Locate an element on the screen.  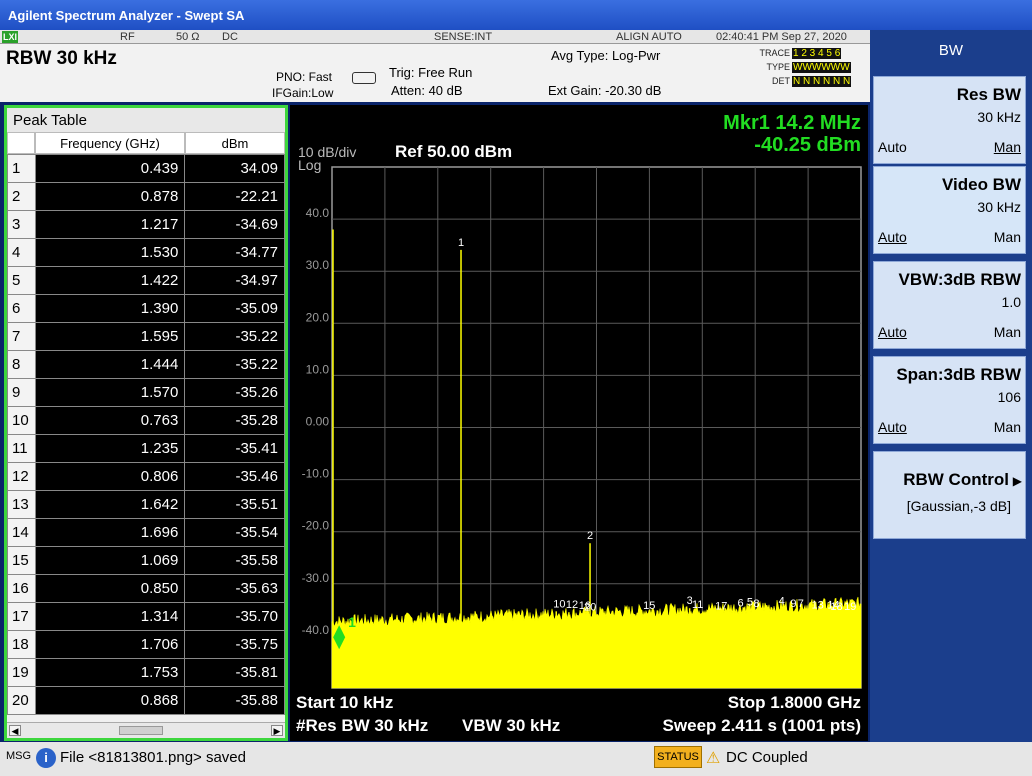
status-button: STATUS is located at coordinates (678, 757).